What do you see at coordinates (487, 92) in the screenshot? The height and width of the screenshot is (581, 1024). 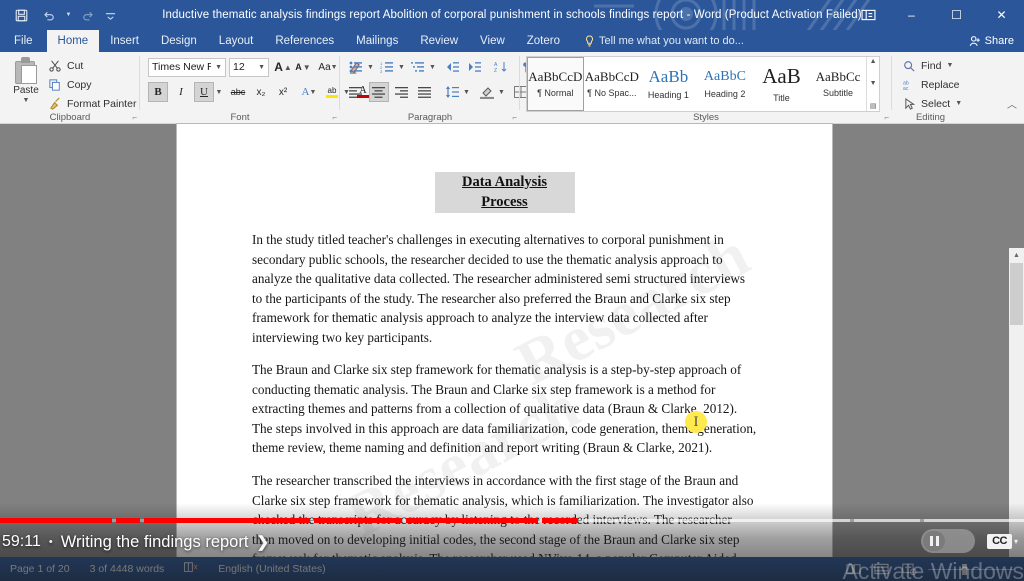 I see `shading-icon` at bounding box center [487, 92].